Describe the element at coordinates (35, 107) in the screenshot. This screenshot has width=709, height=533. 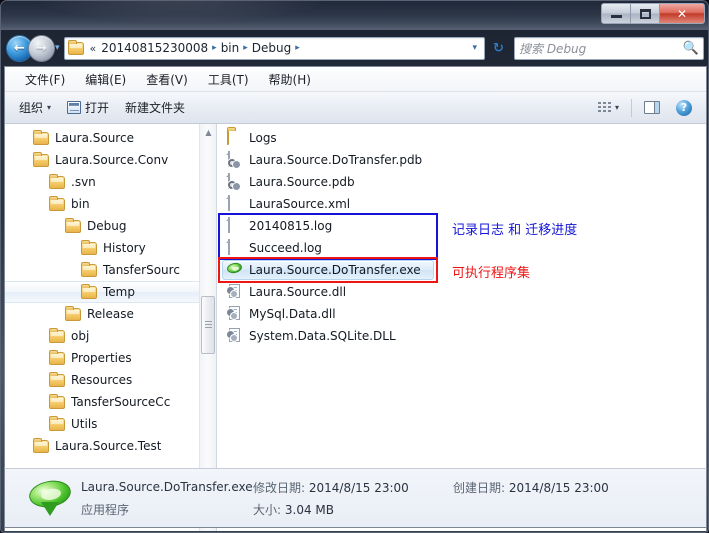
I see `organize-button: 组织 ▾` at that location.